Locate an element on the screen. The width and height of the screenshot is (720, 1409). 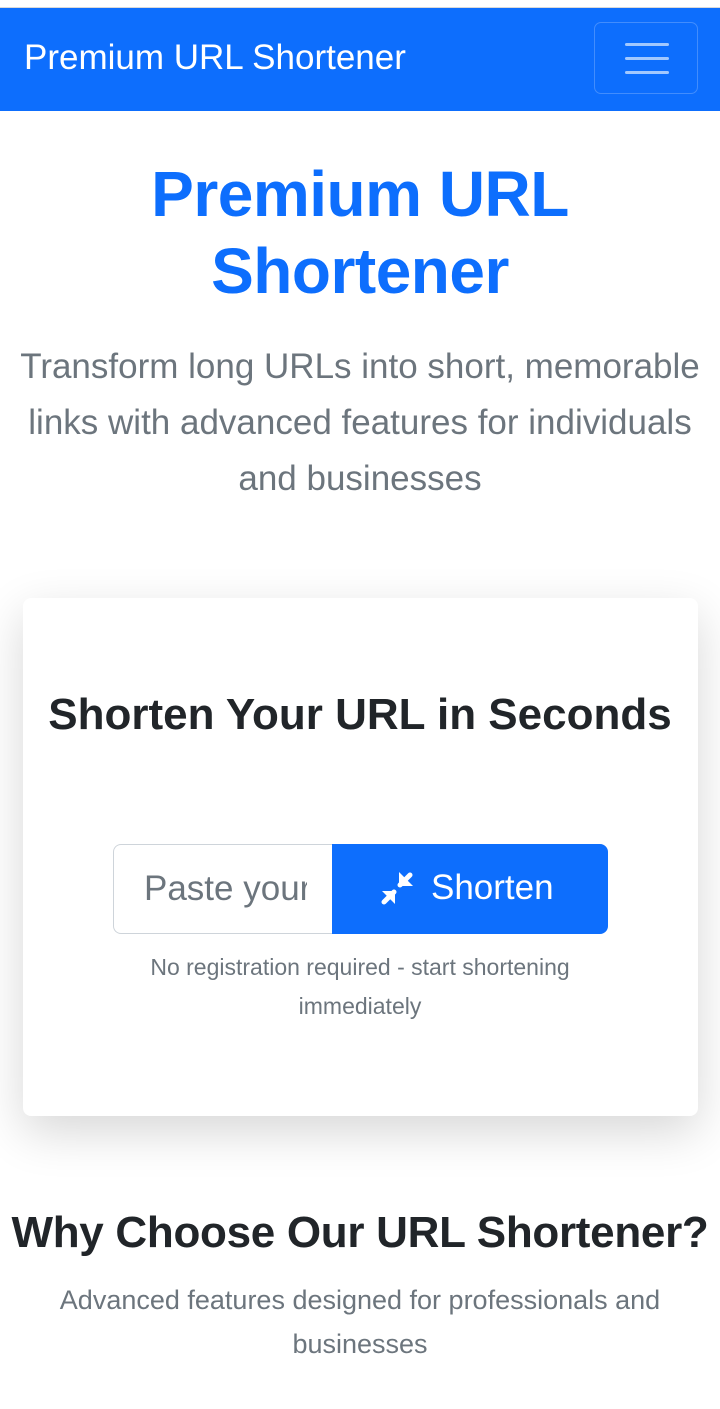
shorten-button: Shorten is located at coordinates (470, 889).